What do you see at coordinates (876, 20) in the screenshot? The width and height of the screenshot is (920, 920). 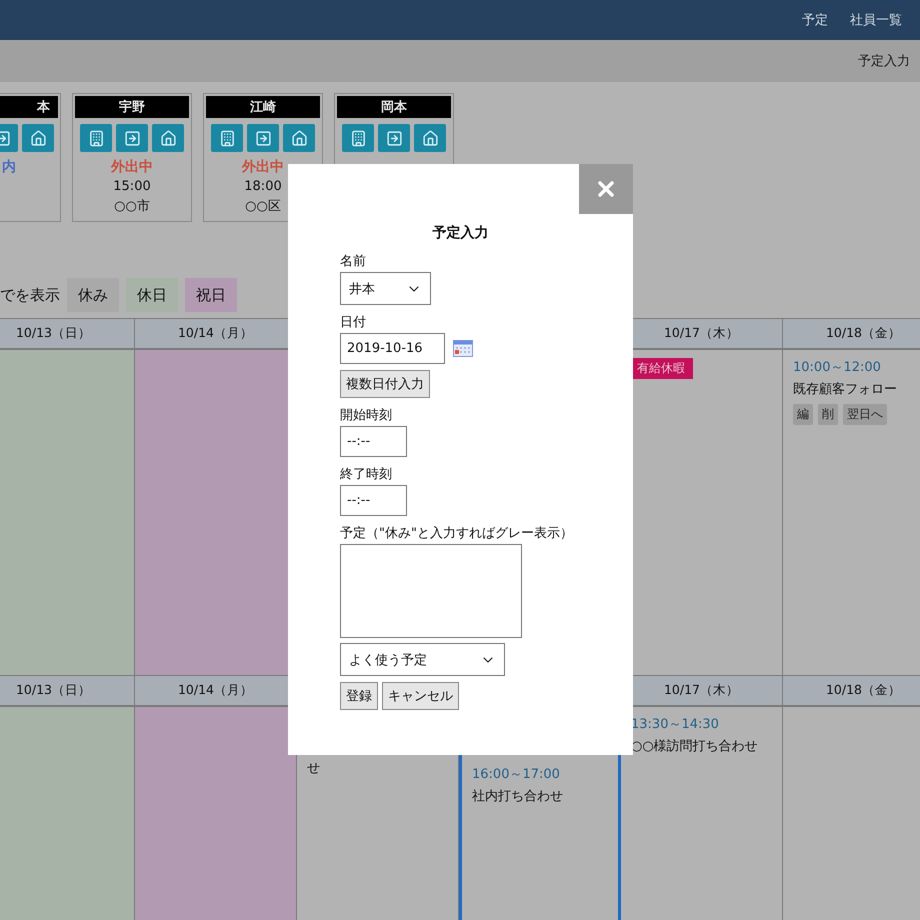 I see `nav-link: 社員一覧` at bounding box center [876, 20].